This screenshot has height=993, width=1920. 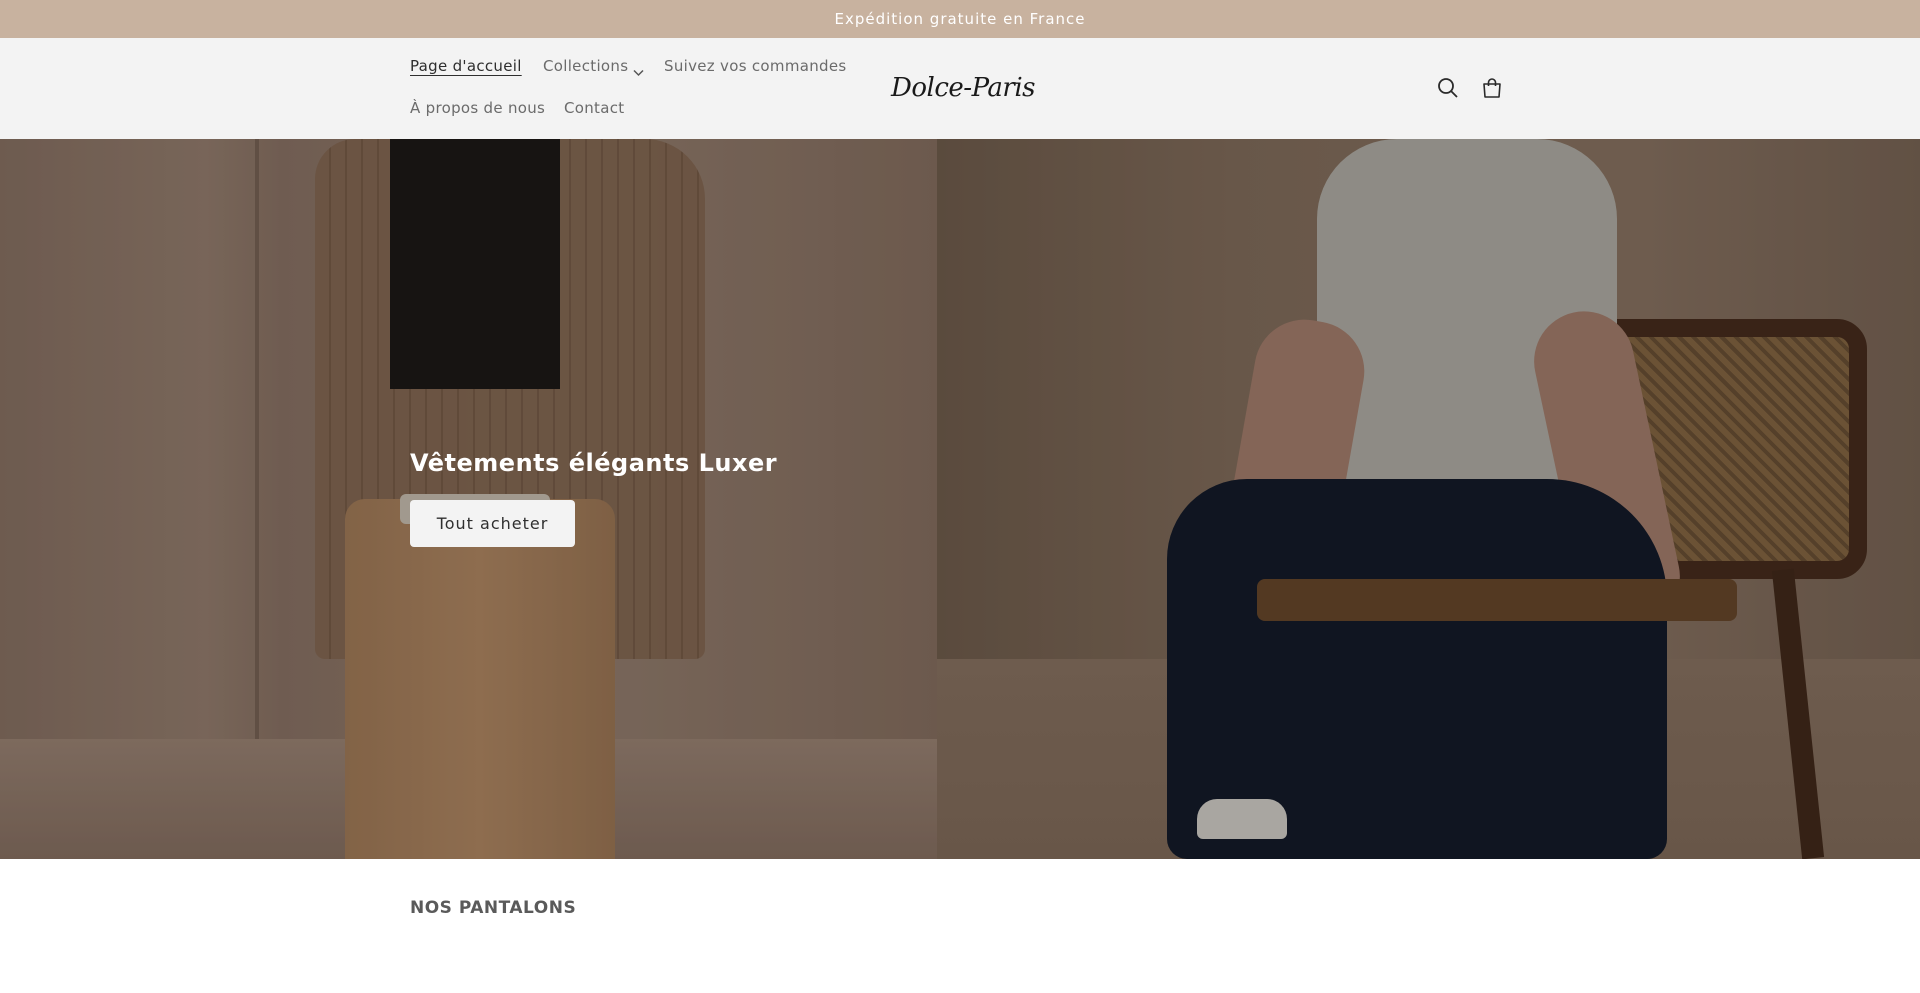 I want to click on nav-track-orders: Suivez vos commandes, so click(x=755, y=66).